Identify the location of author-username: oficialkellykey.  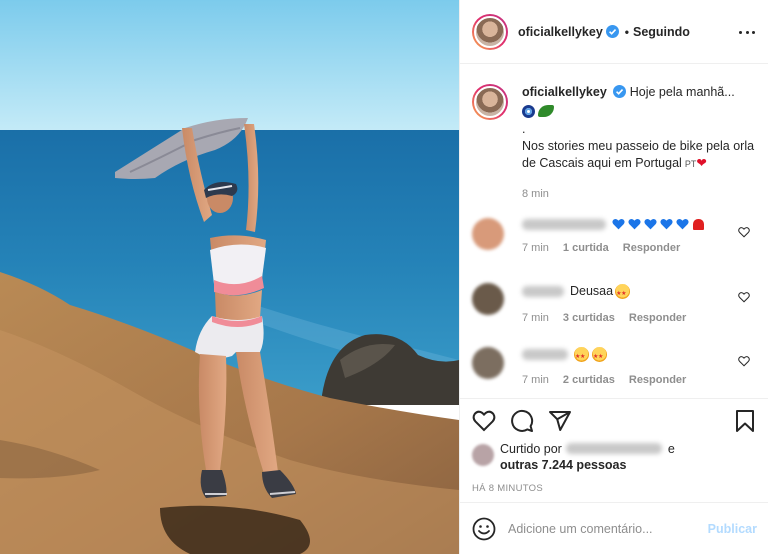
(560, 32).